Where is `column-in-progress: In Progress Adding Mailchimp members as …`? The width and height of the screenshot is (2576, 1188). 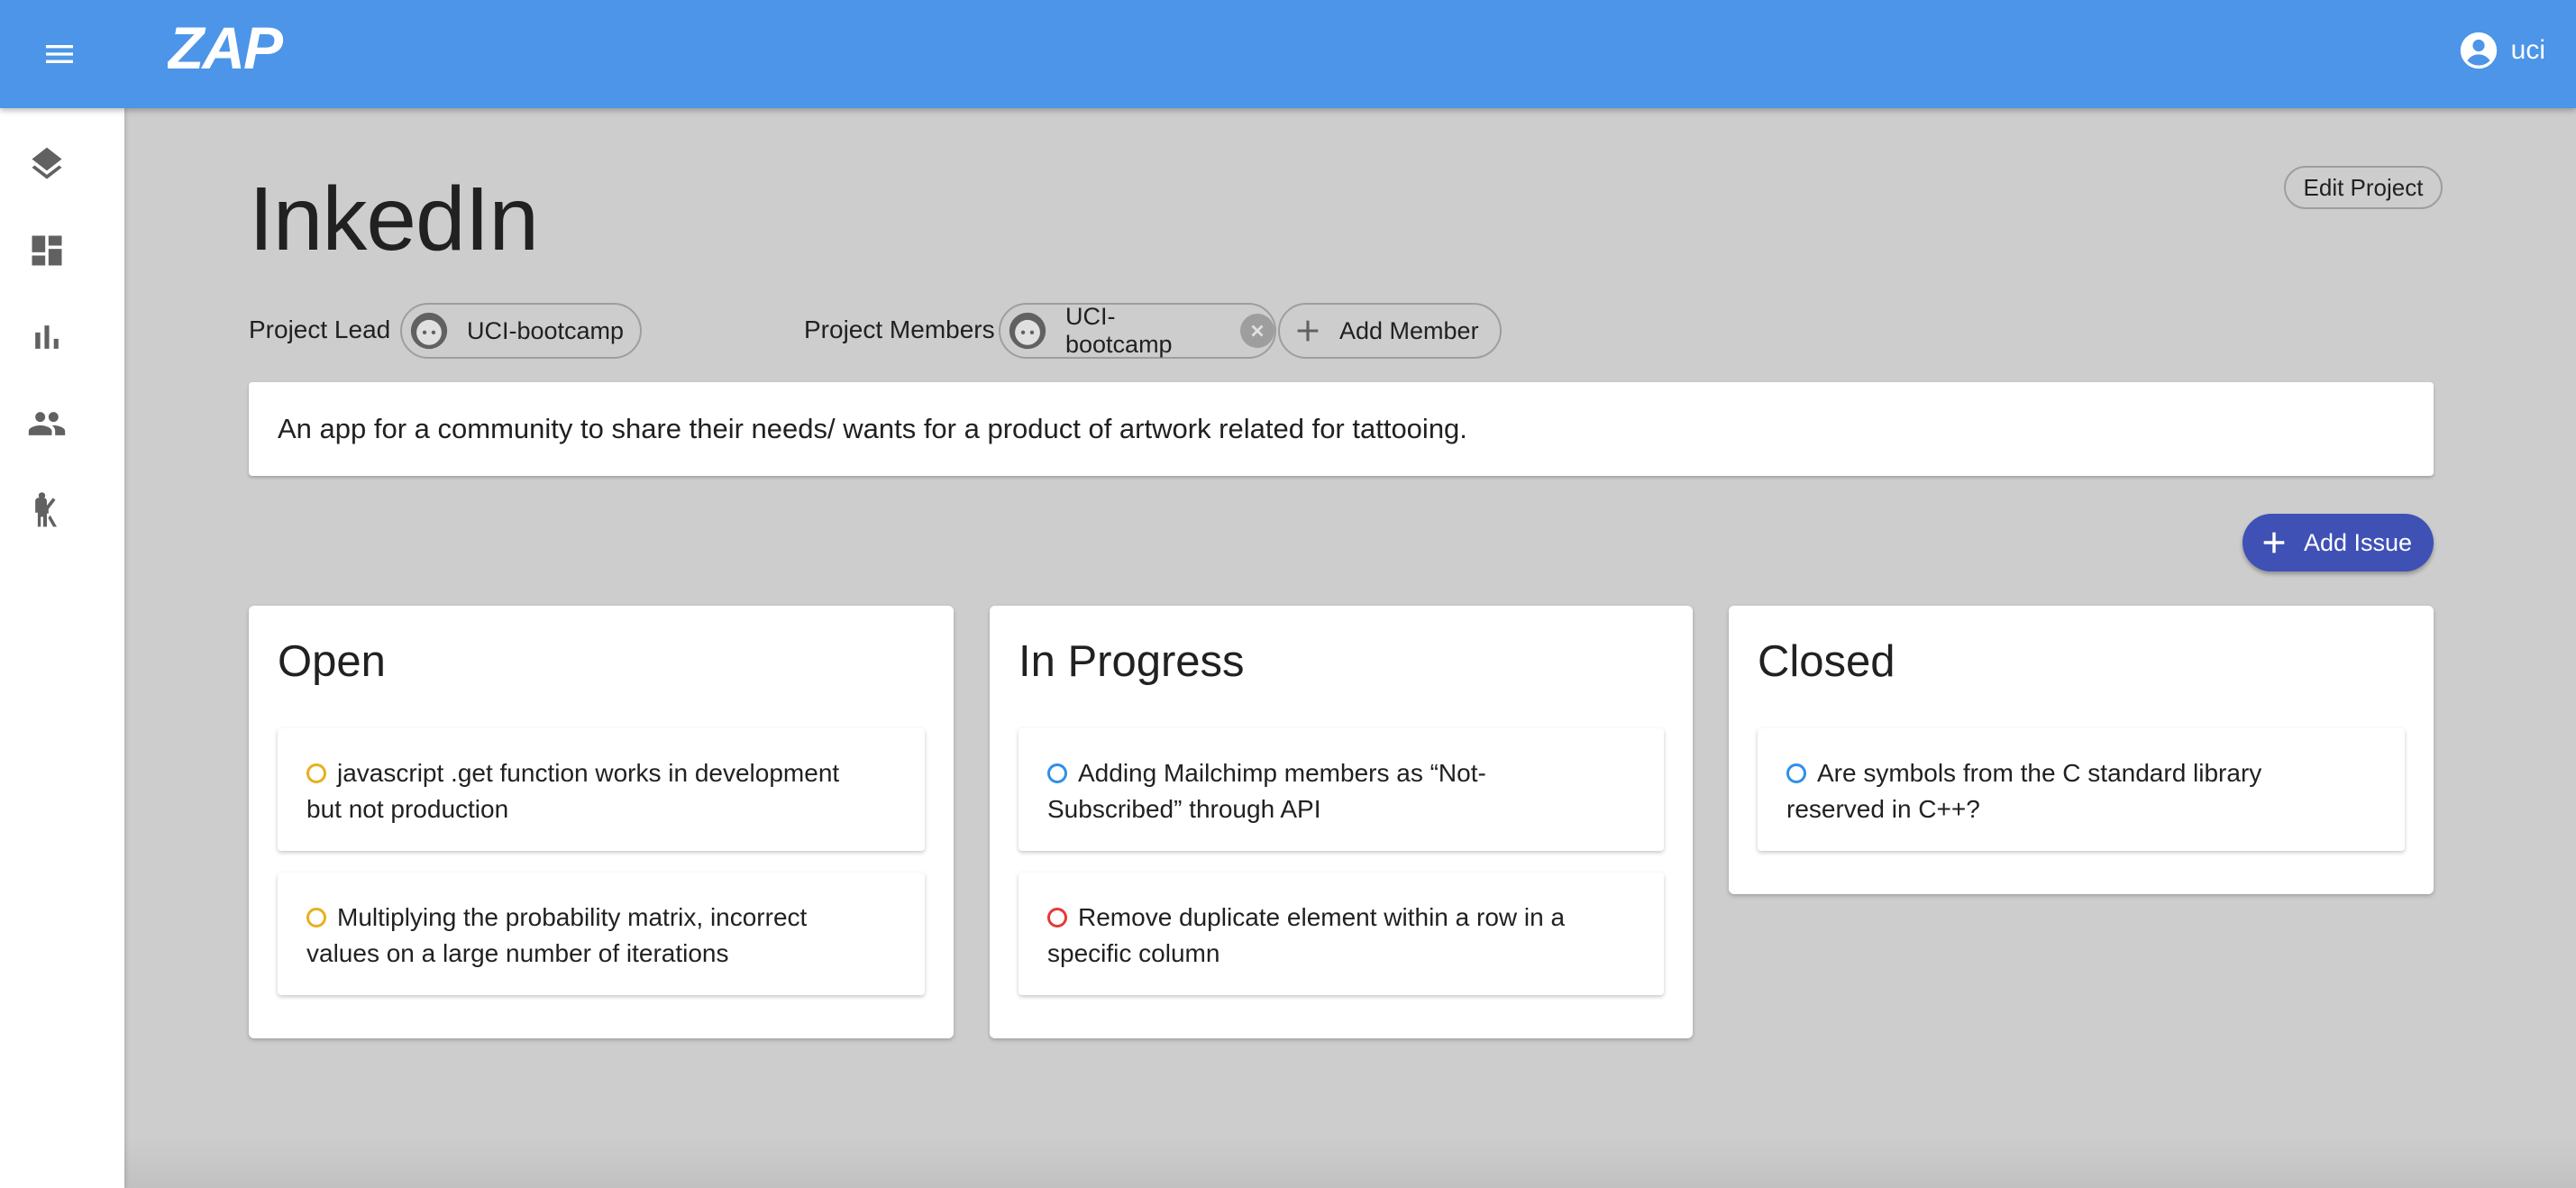
column-in-progress: In Progress Adding Mailchimp members as … is located at coordinates (1341, 822).